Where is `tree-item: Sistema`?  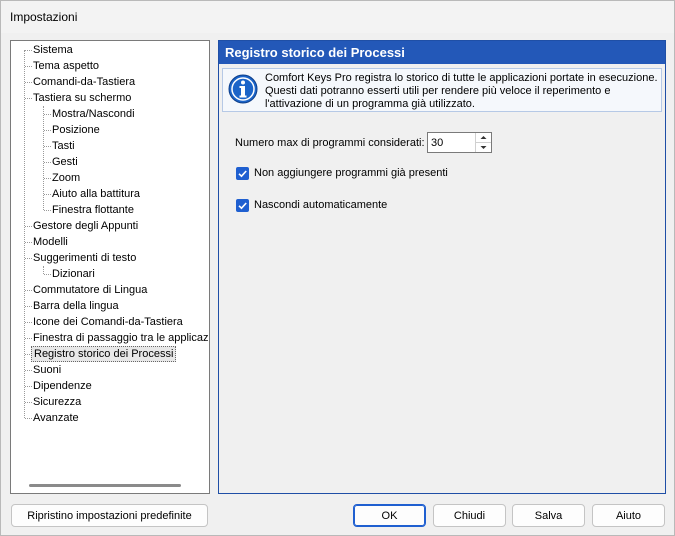
tree-item: Sistema is located at coordinates (53, 50).